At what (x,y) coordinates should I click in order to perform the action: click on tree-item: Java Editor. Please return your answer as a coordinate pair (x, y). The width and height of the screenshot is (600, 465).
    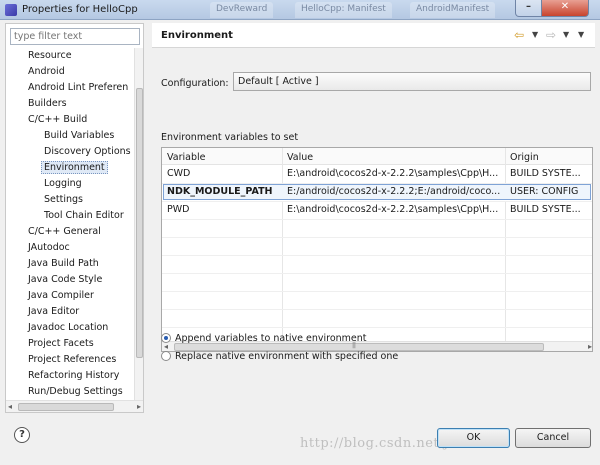
    Looking at the image, I should click on (70, 312).